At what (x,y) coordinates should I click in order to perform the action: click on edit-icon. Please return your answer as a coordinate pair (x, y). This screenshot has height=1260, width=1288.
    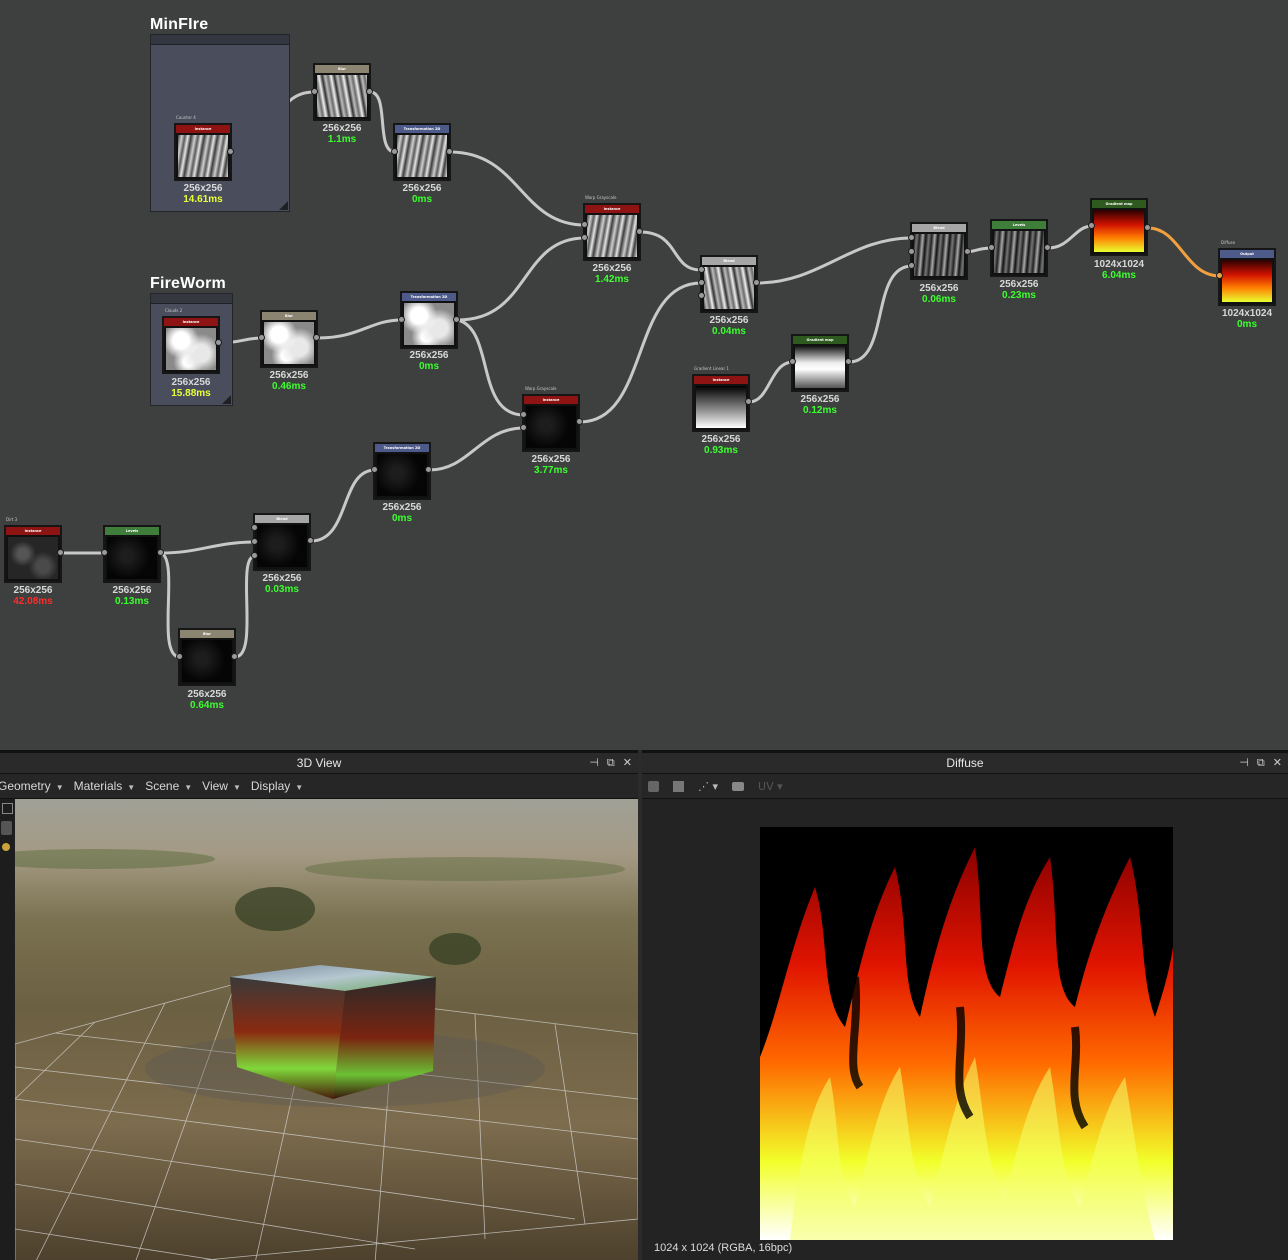
    Looking at the image, I should click on (678, 786).